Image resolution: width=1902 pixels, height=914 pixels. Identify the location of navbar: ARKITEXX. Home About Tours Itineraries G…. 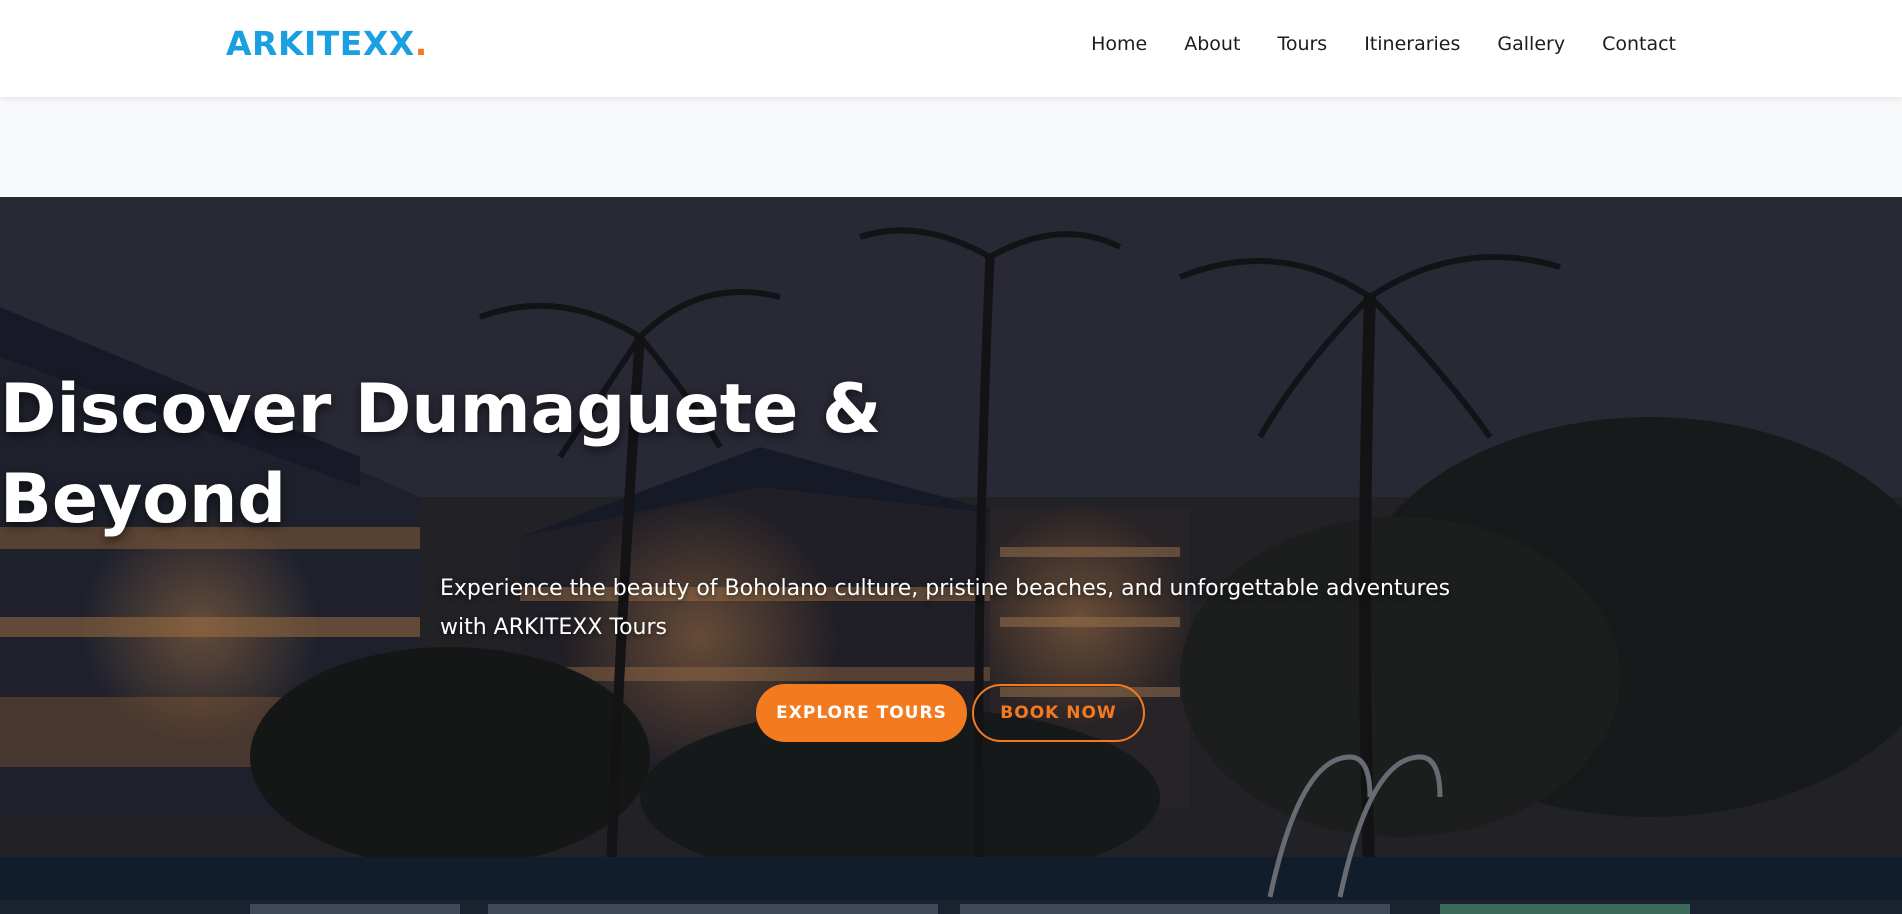
(951, 48).